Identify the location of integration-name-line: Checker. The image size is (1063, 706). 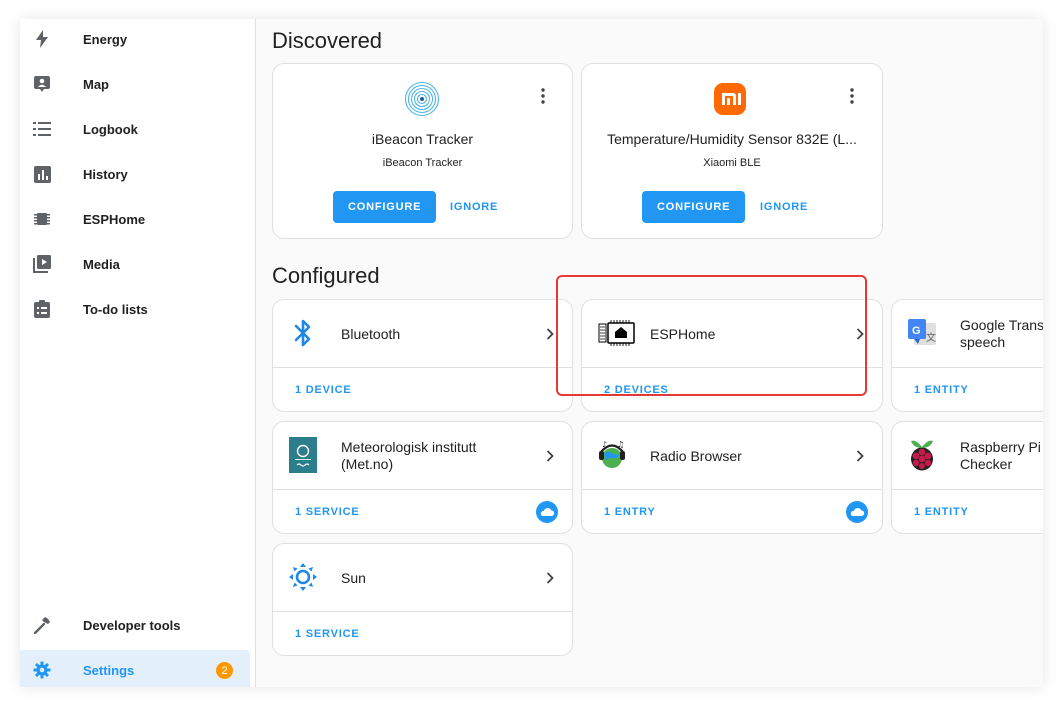
(986, 464).